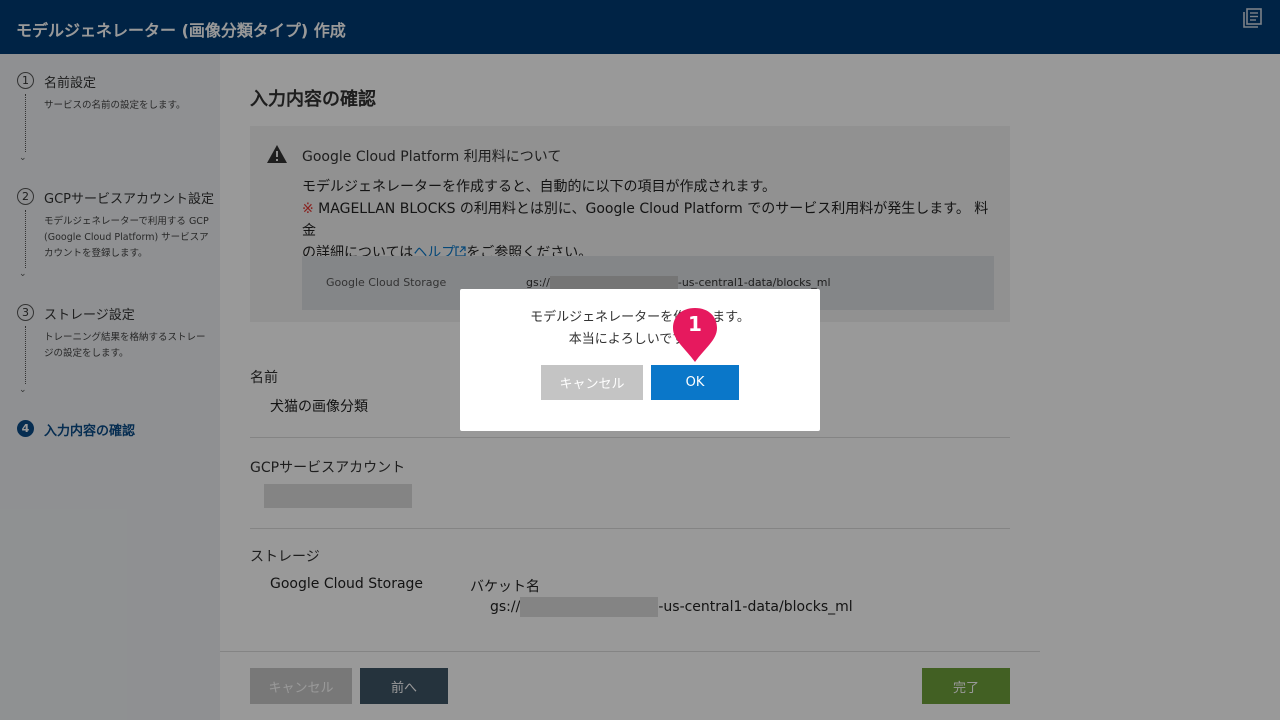 This screenshot has height=720, width=1280. What do you see at coordinates (640, 329) in the screenshot?
I see `dialog-message: モデルジェネレーターを作成します。 本当によろしいですか？` at bounding box center [640, 329].